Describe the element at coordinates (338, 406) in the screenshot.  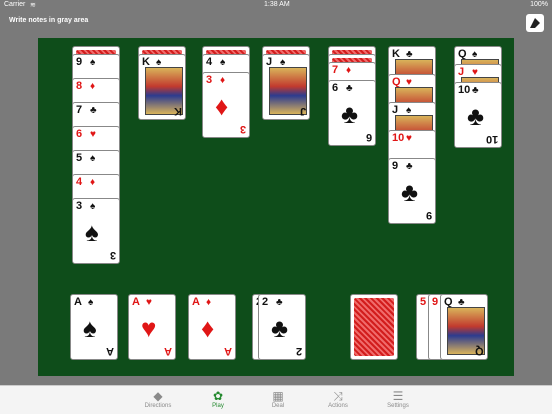
I see `toolbar-label: Actions` at that location.